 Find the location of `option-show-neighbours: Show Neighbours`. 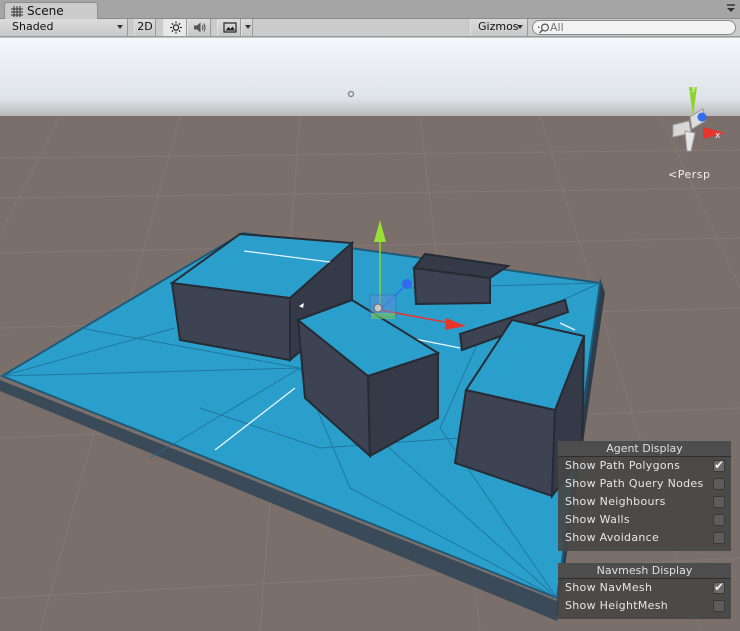

option-show-neighbours: Show Neighbours is located at coordinates (644, 502).